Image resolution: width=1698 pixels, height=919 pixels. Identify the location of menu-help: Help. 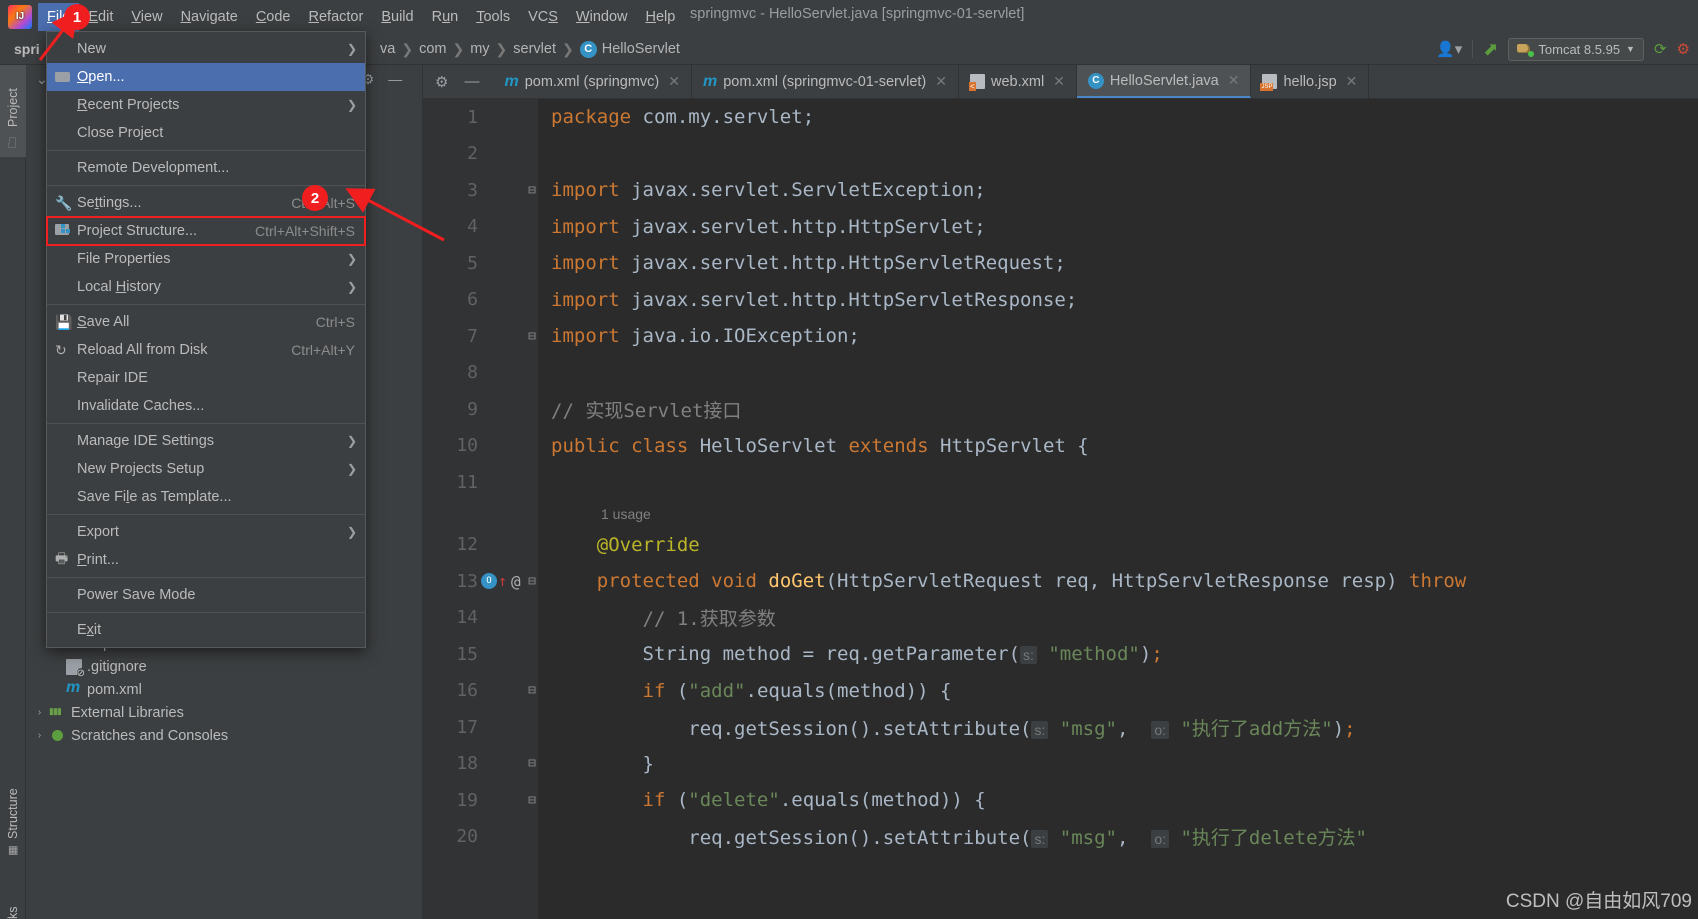
(660, 17).